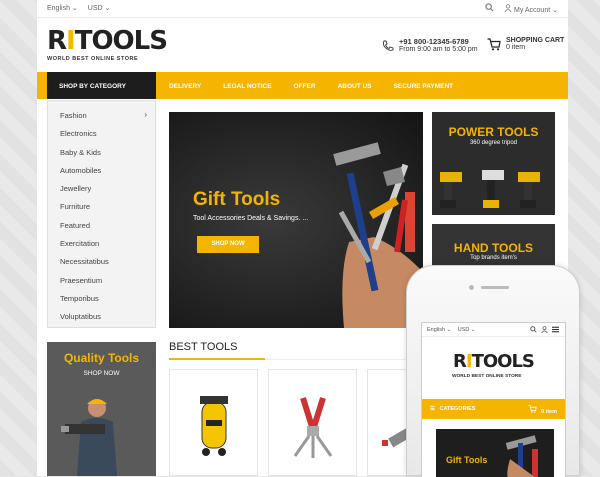 Image resolution: width=600 pixels, height=477 pixels. I want to click on product-card-multitool, so click(312, 422).